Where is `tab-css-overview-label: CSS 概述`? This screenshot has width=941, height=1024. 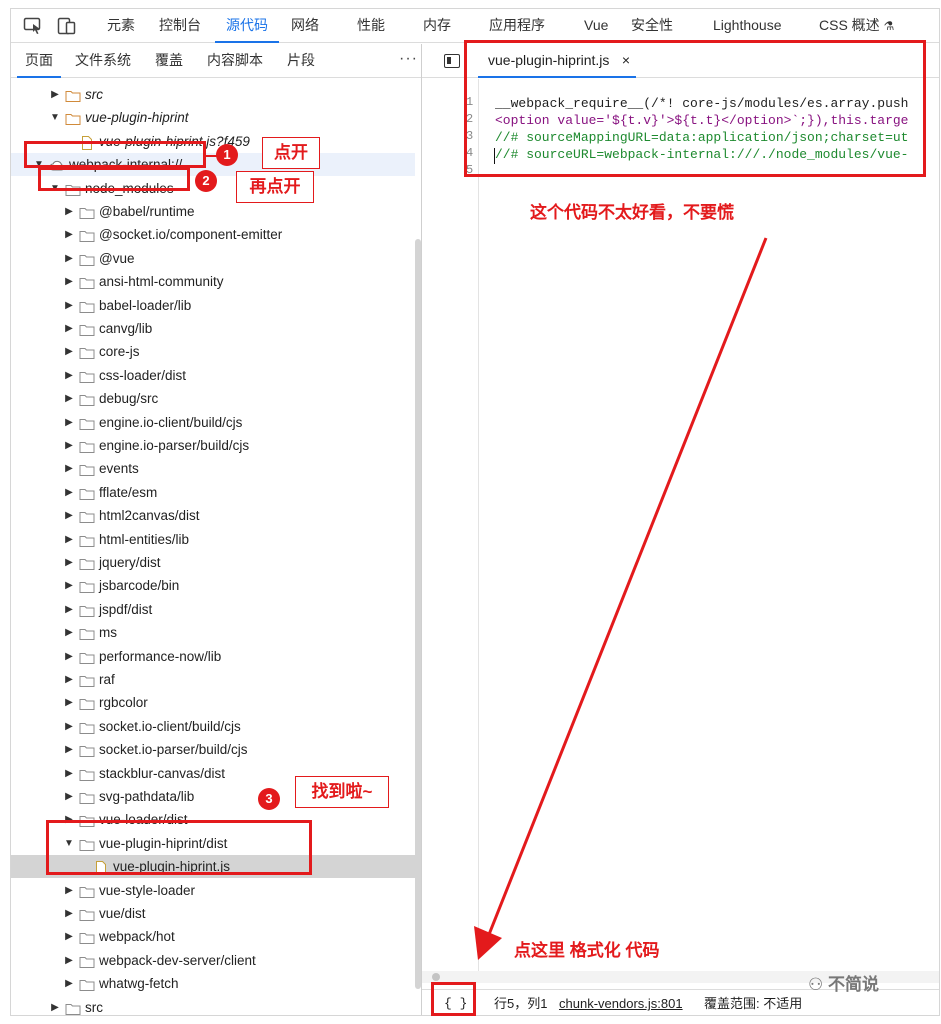
tab-css-overview-label: CSS 概述 is located at coordinates (849, 25).